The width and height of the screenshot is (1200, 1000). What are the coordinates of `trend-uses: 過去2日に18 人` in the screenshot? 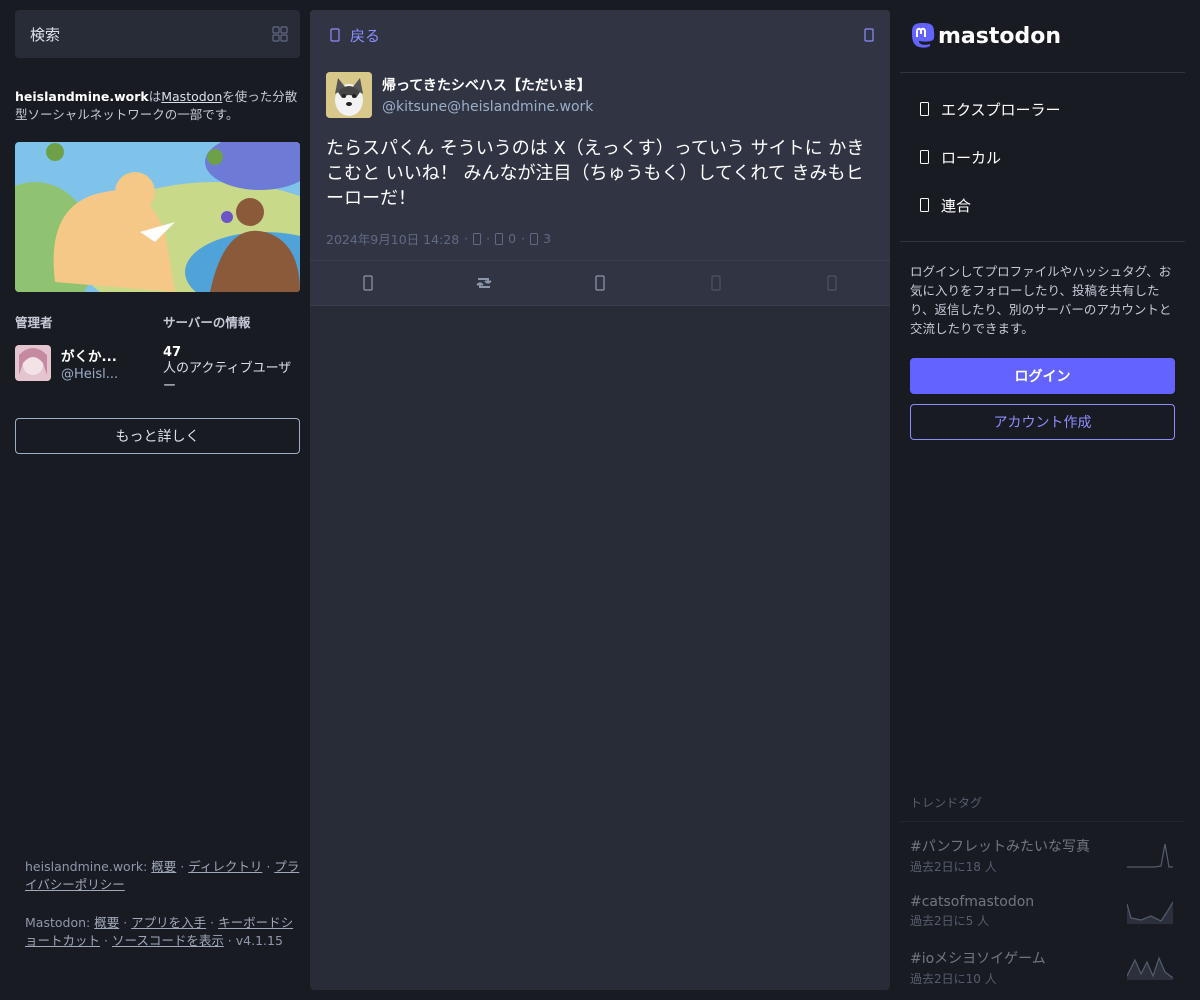 It's located at (953, 866).